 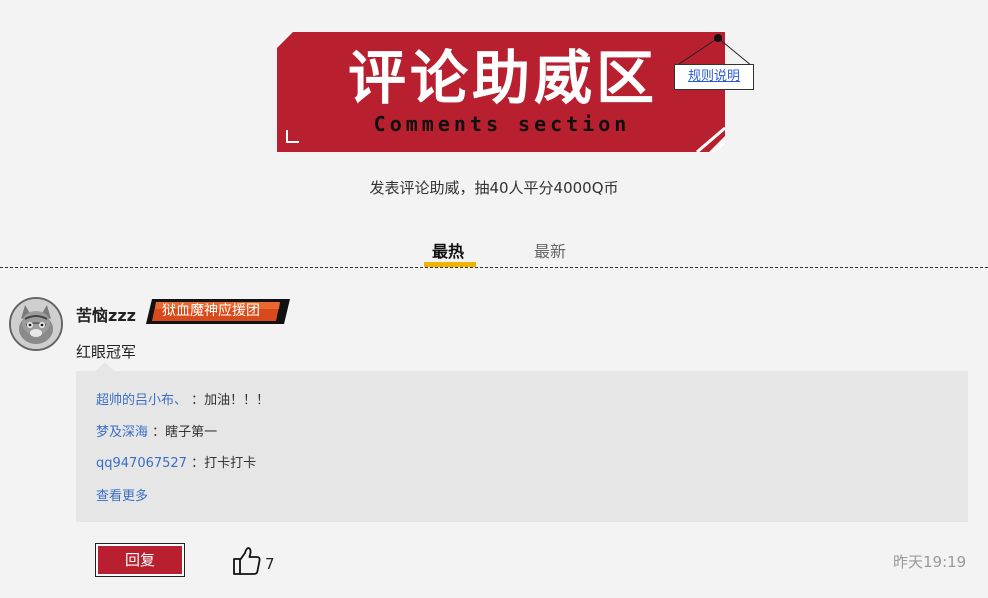 I want to click on tabs-divider, so click(x=494, y=267).